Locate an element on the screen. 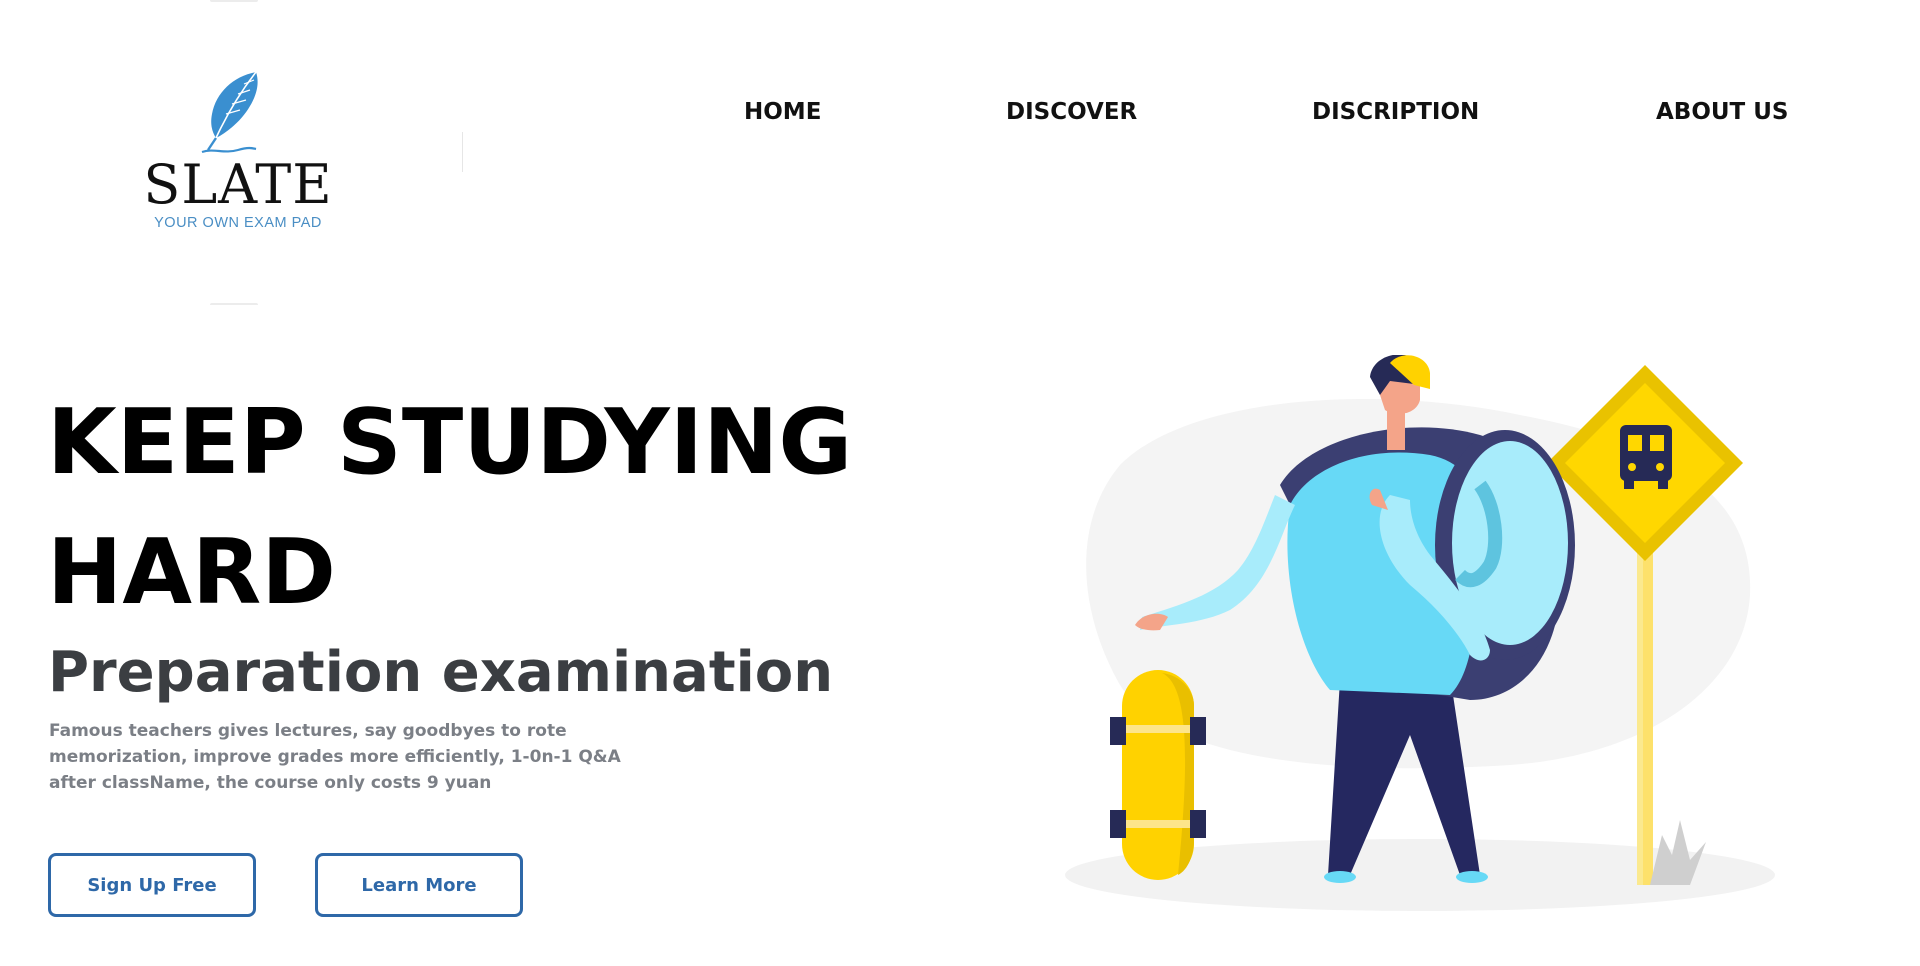 Image resolution: width=1920 pixels, height=966 pixels. hero-title-line-2: HARD is located at coordinates (191, 572).